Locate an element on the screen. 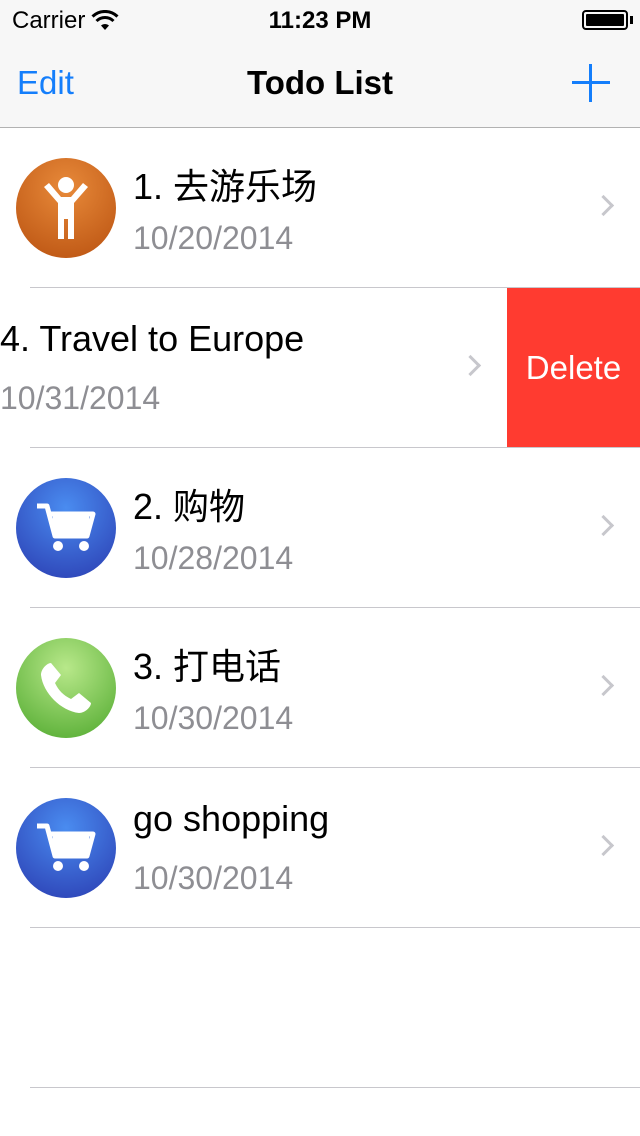 The image size is (640, 1136). row-content: 2. 购物 10/28/2014 is located at coordinates (320, 527).